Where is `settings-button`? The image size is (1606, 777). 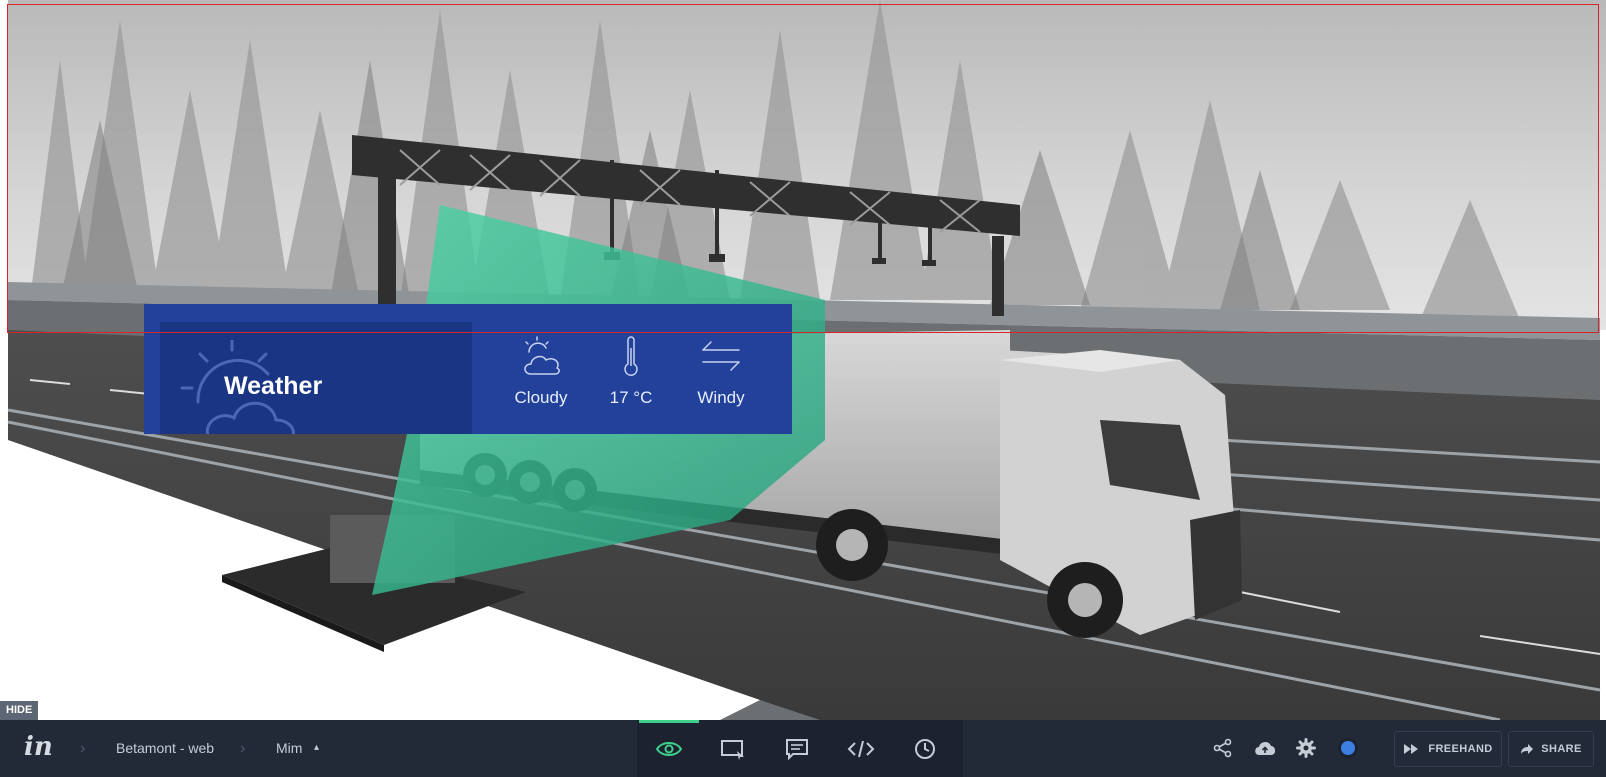 settings-button is located at coordinates (1306, 748).